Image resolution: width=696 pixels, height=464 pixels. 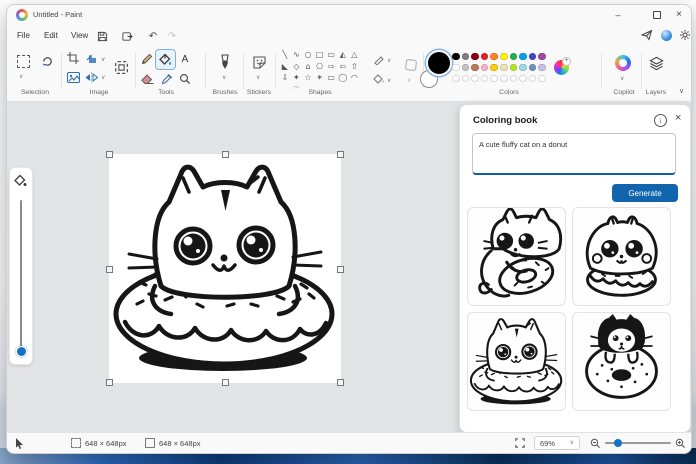 What do you see at coordinates (355, 55) in the screenshot?
I see `shape-cell: △` at bounding box center [355, 55].